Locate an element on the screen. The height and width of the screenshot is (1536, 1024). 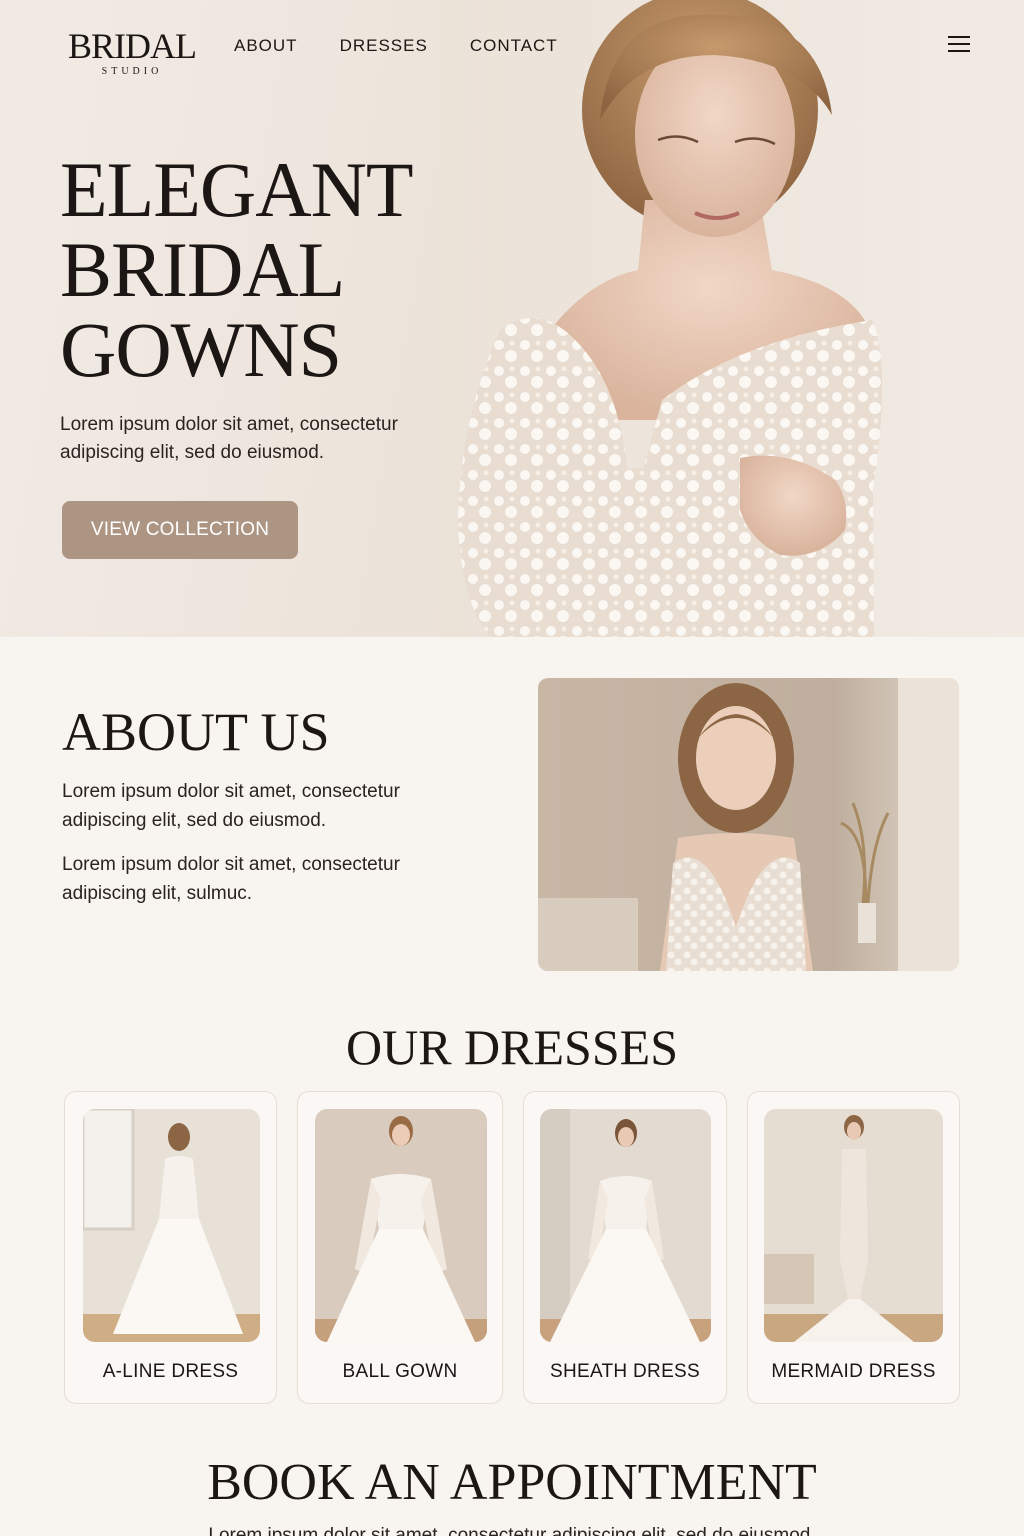
dress-card: MERMAID DRESS is located at coordinates (853, 1247).